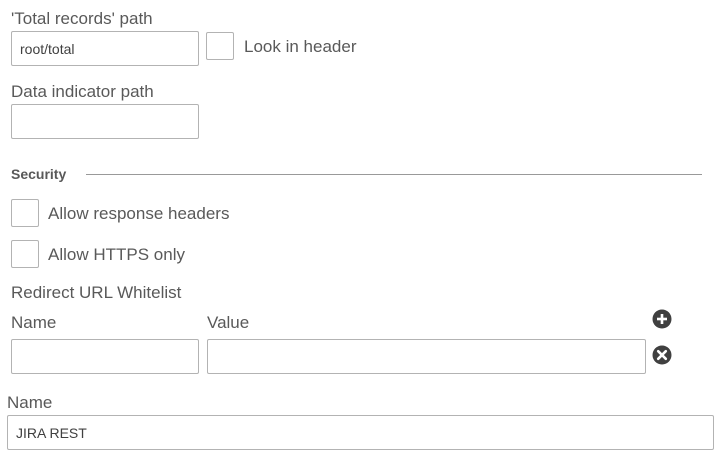 The image size is (717, 458). Describe the element at coordinates (105, 356) in the screenshot. I see `whitelist-name-input` at that location.